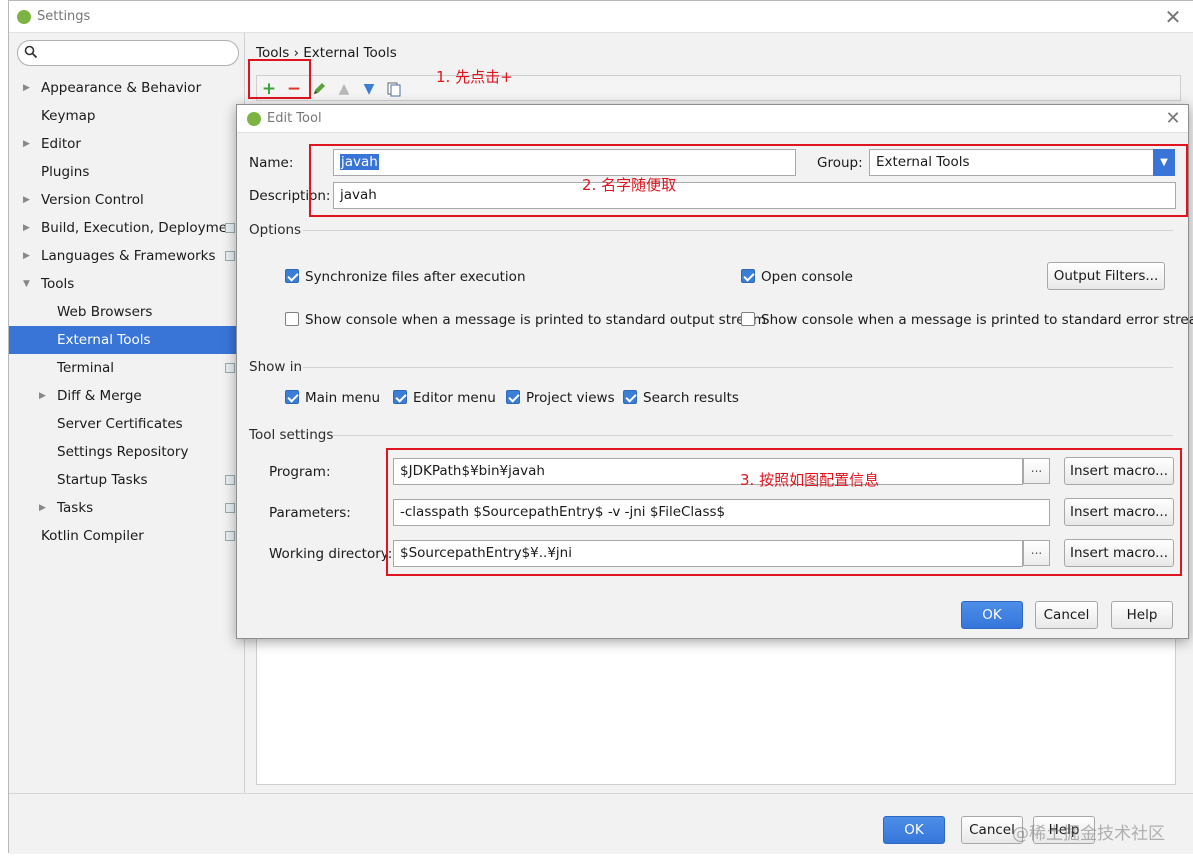 The width and height of the screenshot is (1193, 863). What do you see at coordinates (601, 17) in the screenshot?
I see `settings-titlebar: Settings ✕` at bounding box center [601, 17].